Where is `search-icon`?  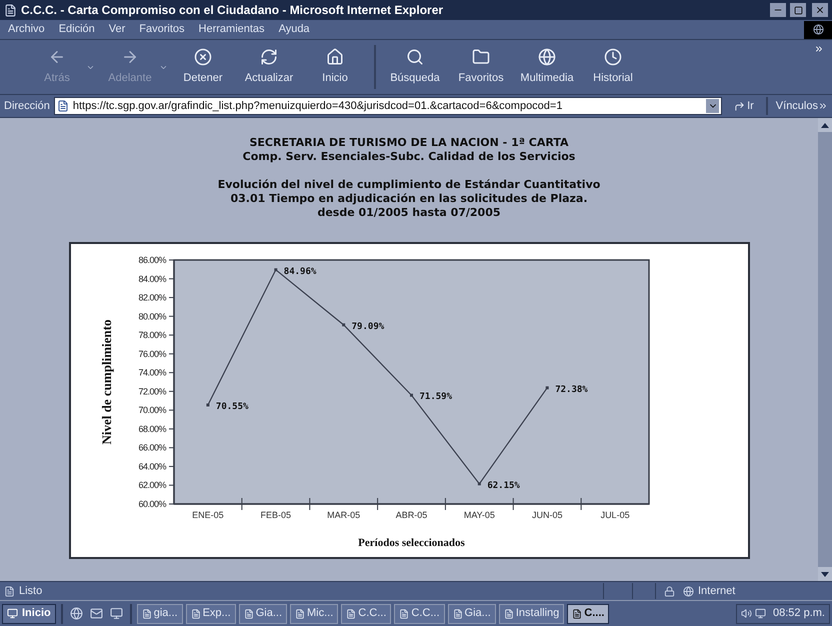
search-icon is located at coordinates (415, 57).